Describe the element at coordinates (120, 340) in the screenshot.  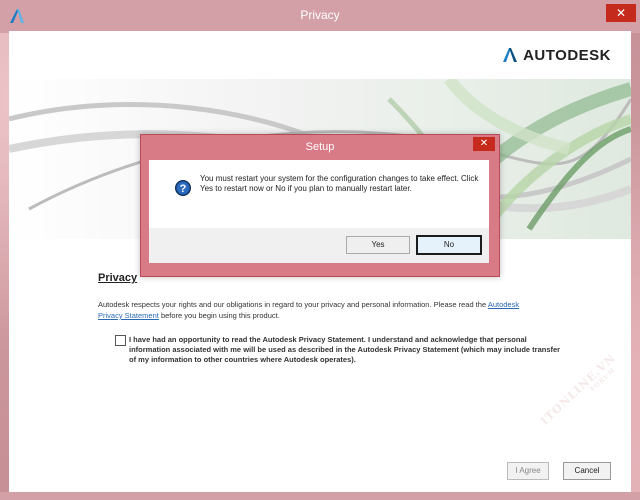
I see `privacy-acknowledge-checkbox` at that location.